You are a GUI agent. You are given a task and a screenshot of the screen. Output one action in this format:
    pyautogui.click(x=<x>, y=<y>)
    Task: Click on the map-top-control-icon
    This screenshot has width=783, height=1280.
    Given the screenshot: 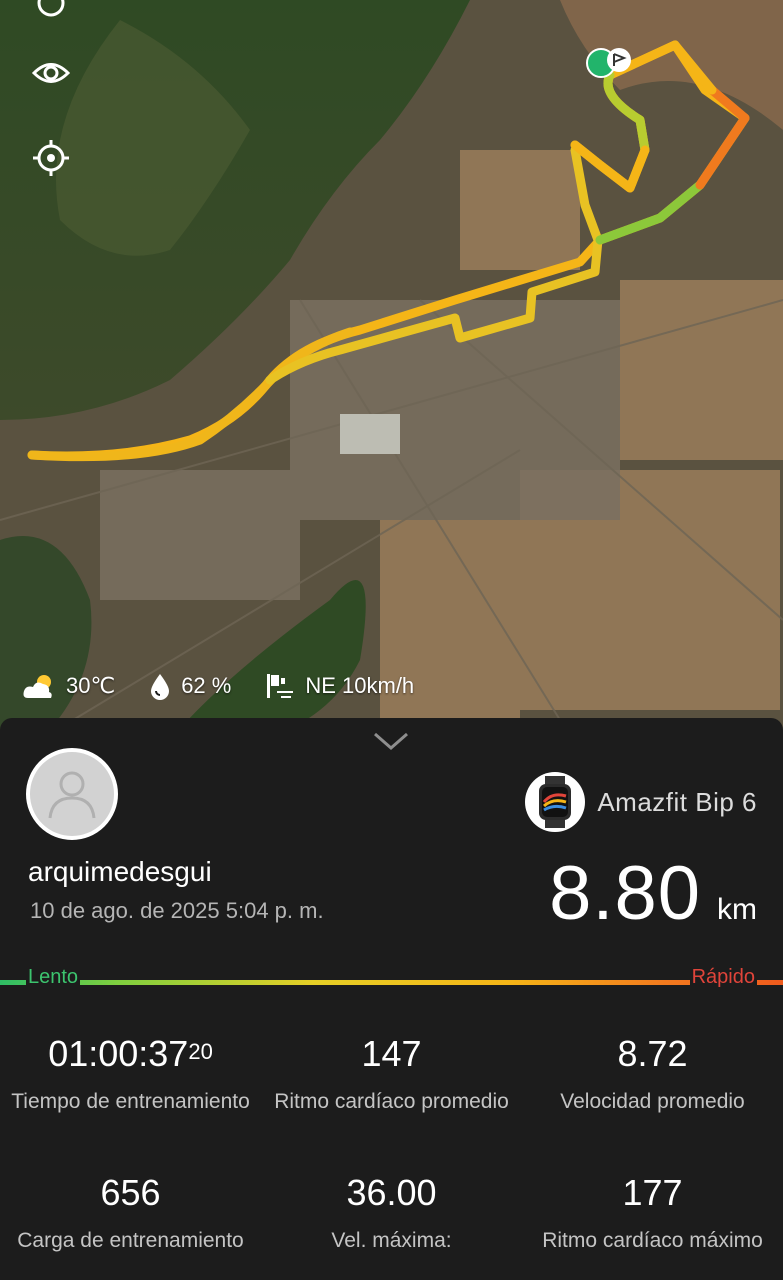 What is the action you would take?
    pyautogui.click(x=51, y=12)
    